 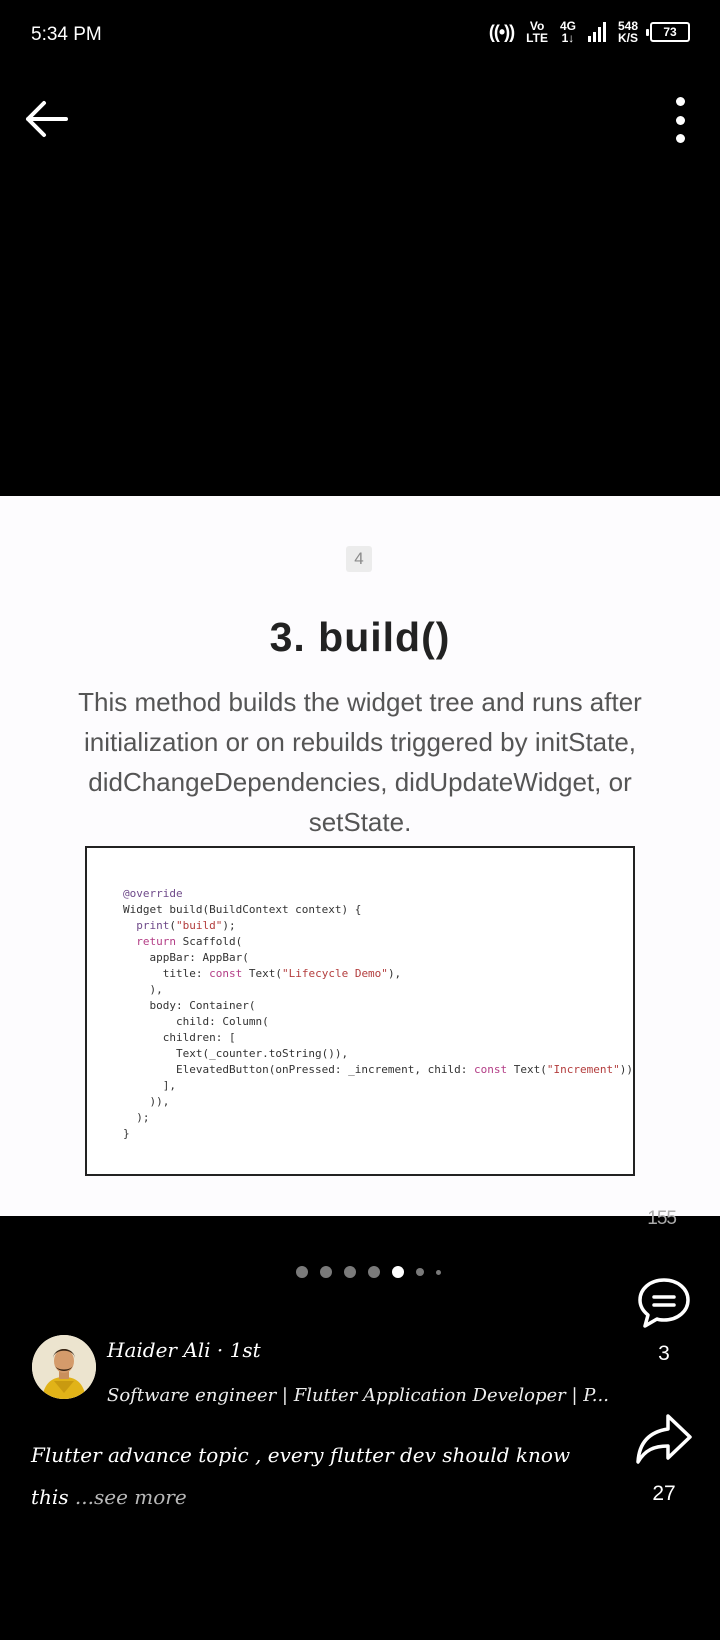 I want to click on code-line: );, so click(x=378, y=1118).